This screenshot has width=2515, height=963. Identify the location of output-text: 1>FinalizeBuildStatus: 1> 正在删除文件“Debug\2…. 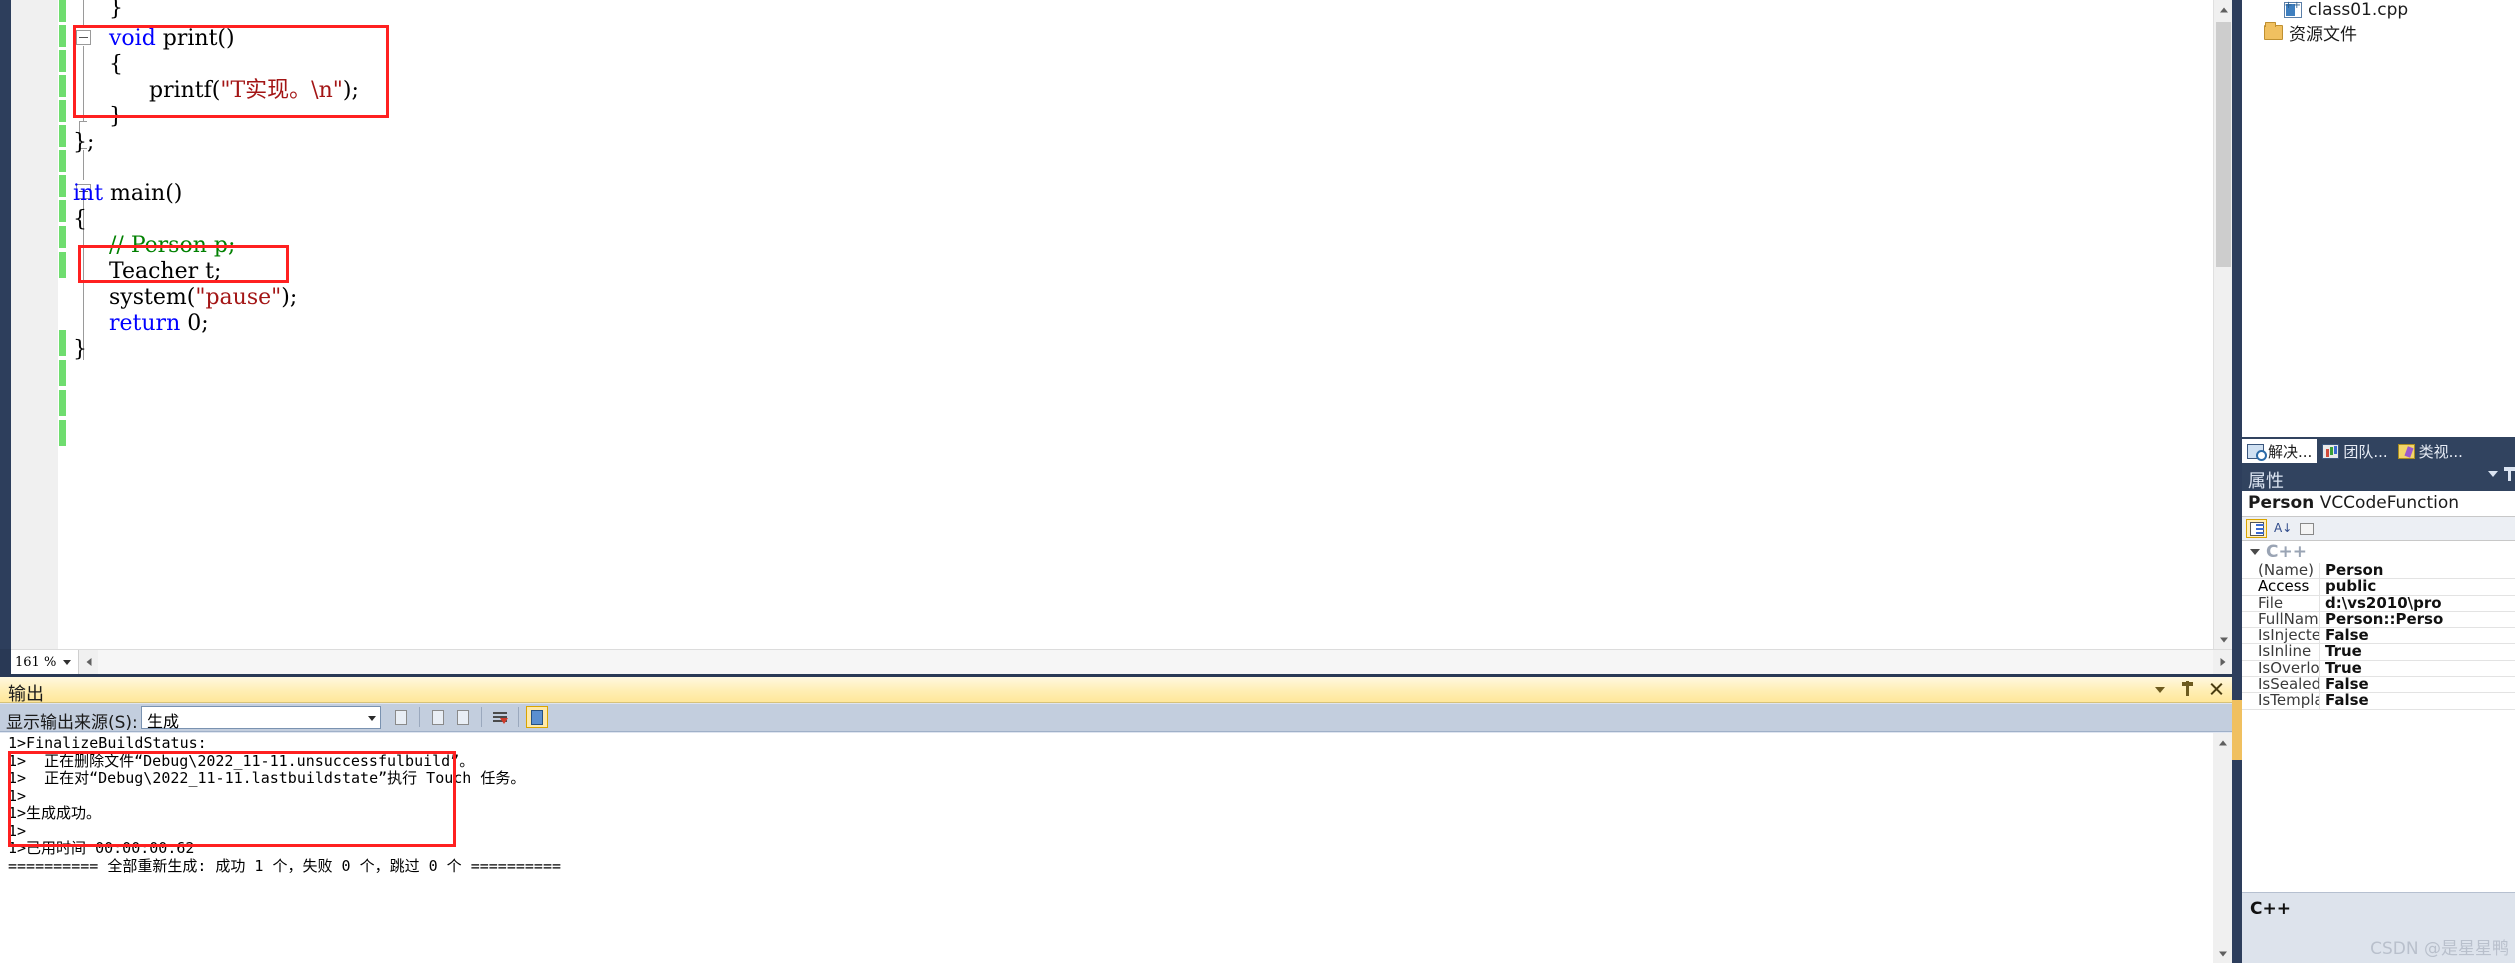
(285, 804).